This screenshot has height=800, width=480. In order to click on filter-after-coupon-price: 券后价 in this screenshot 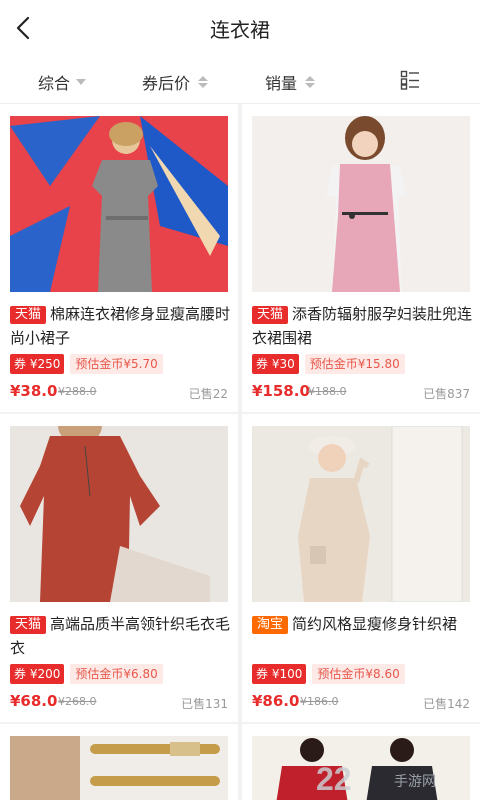, I will do `click(175, 82)`.